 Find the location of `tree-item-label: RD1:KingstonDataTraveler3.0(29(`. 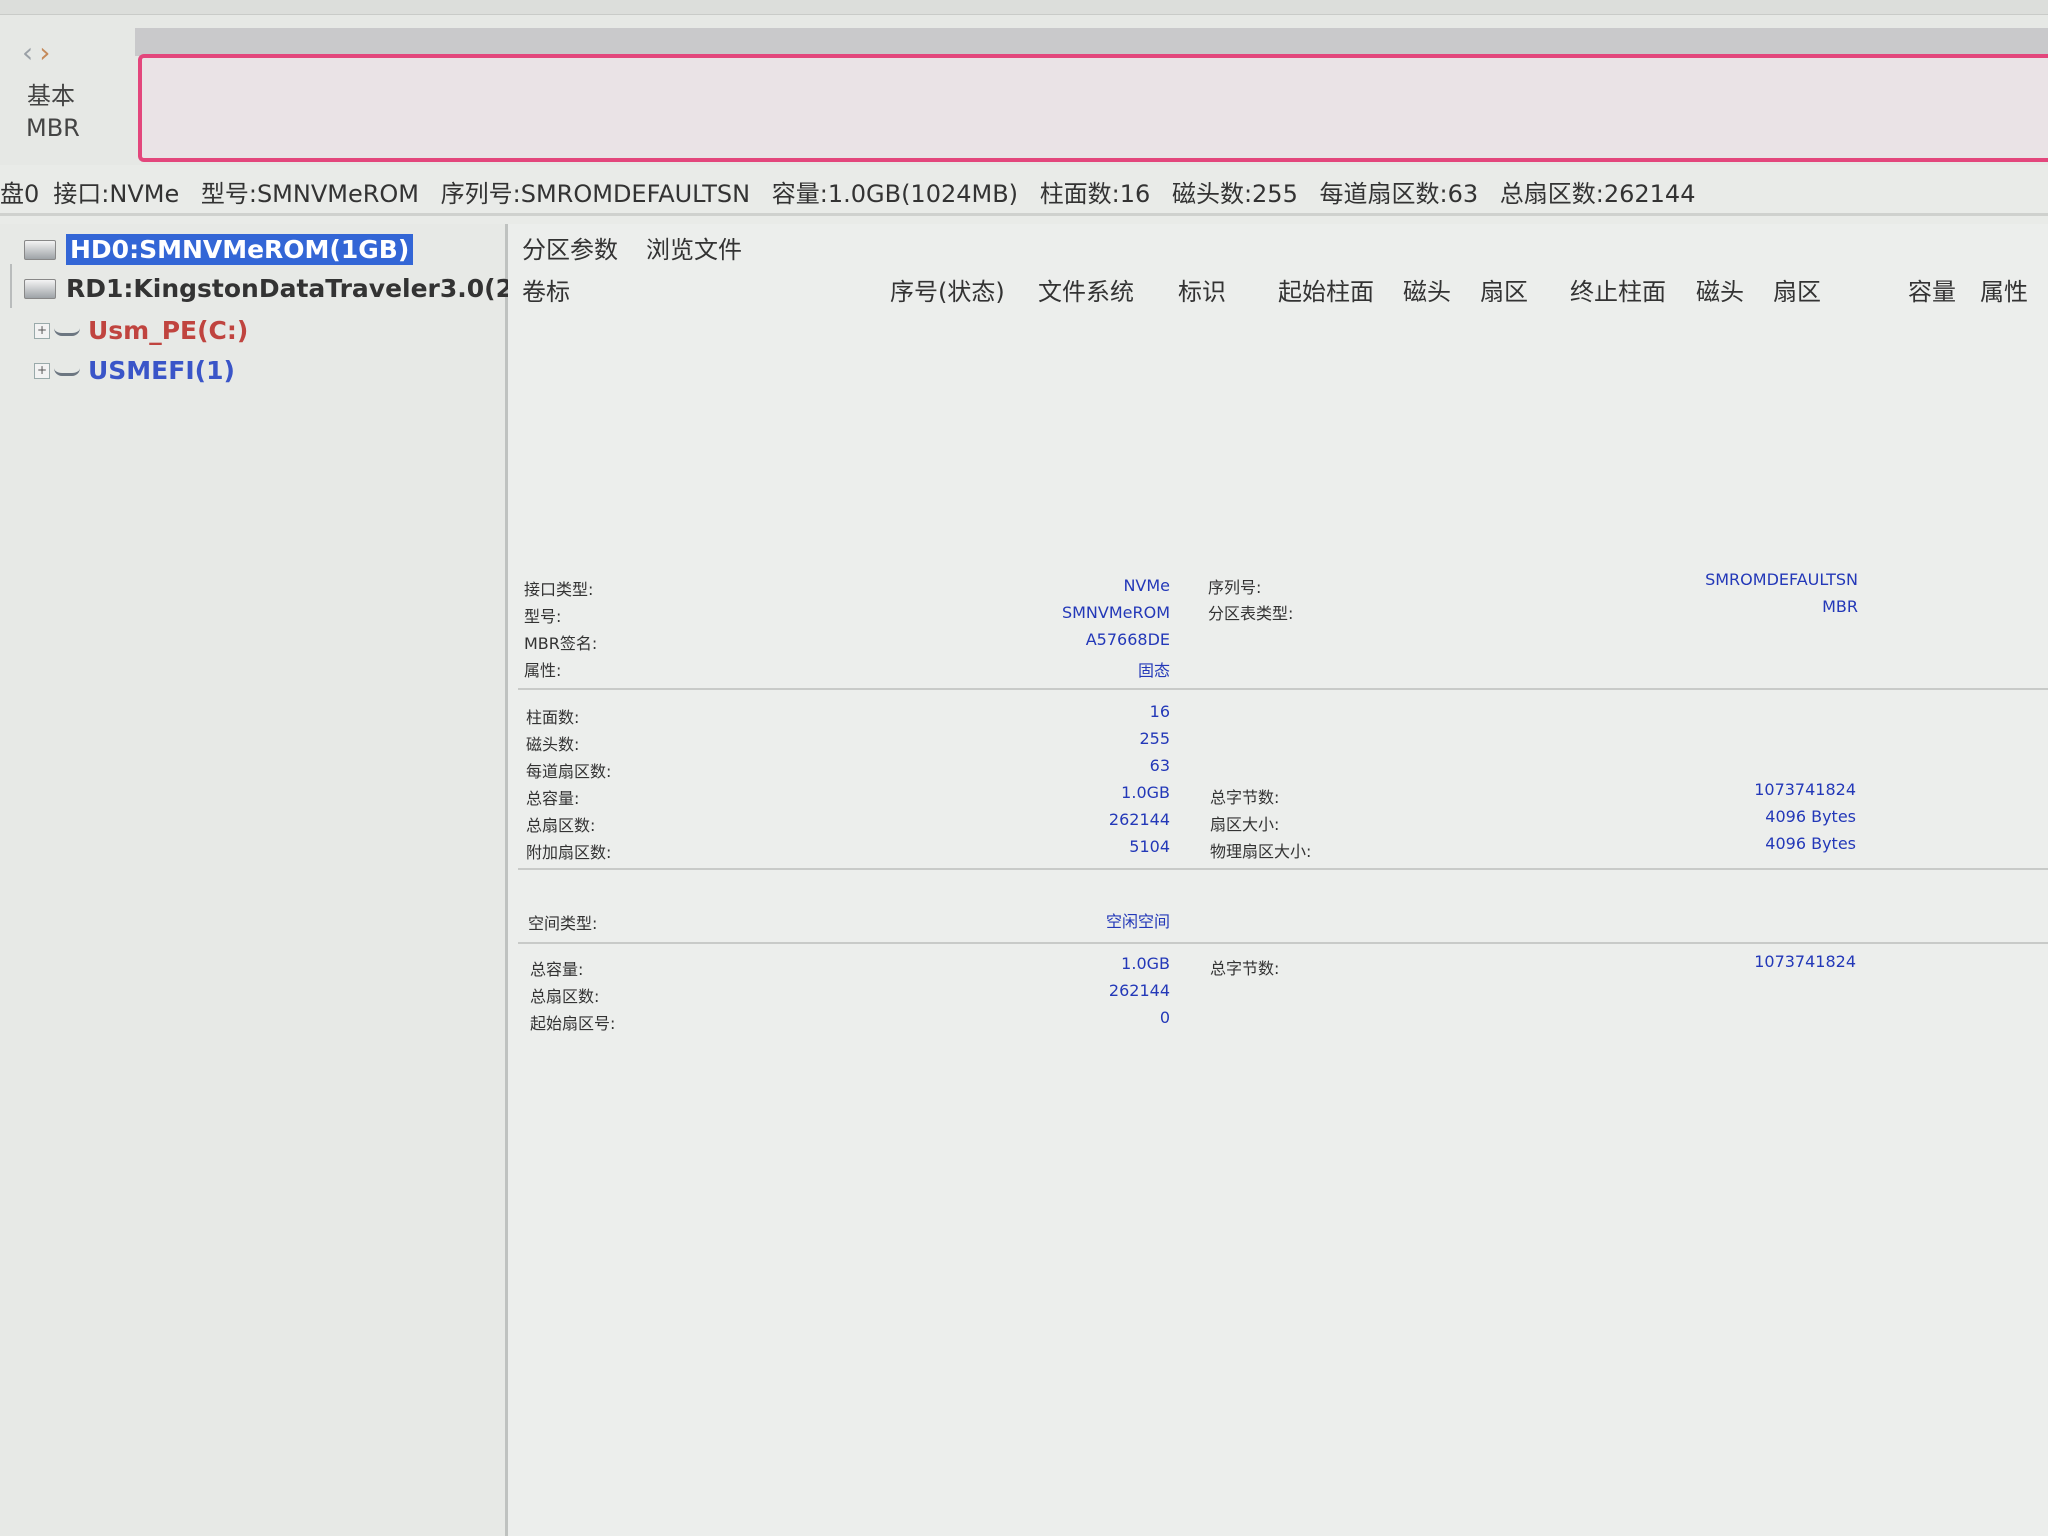

tree-item-label: RD1:KingstonDataTraveler3.0(29( is located at coordinates (304, 288).